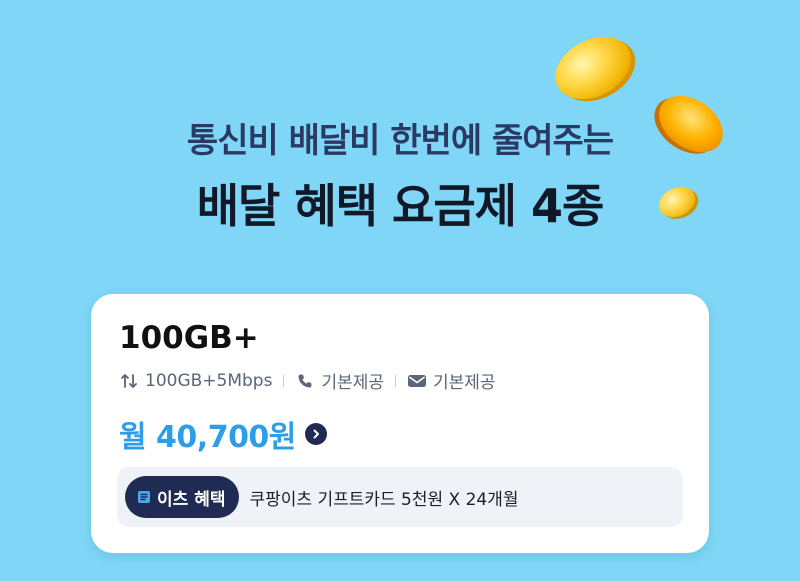  I want to click on price-row: 월 40,700원, so click(223, 434).